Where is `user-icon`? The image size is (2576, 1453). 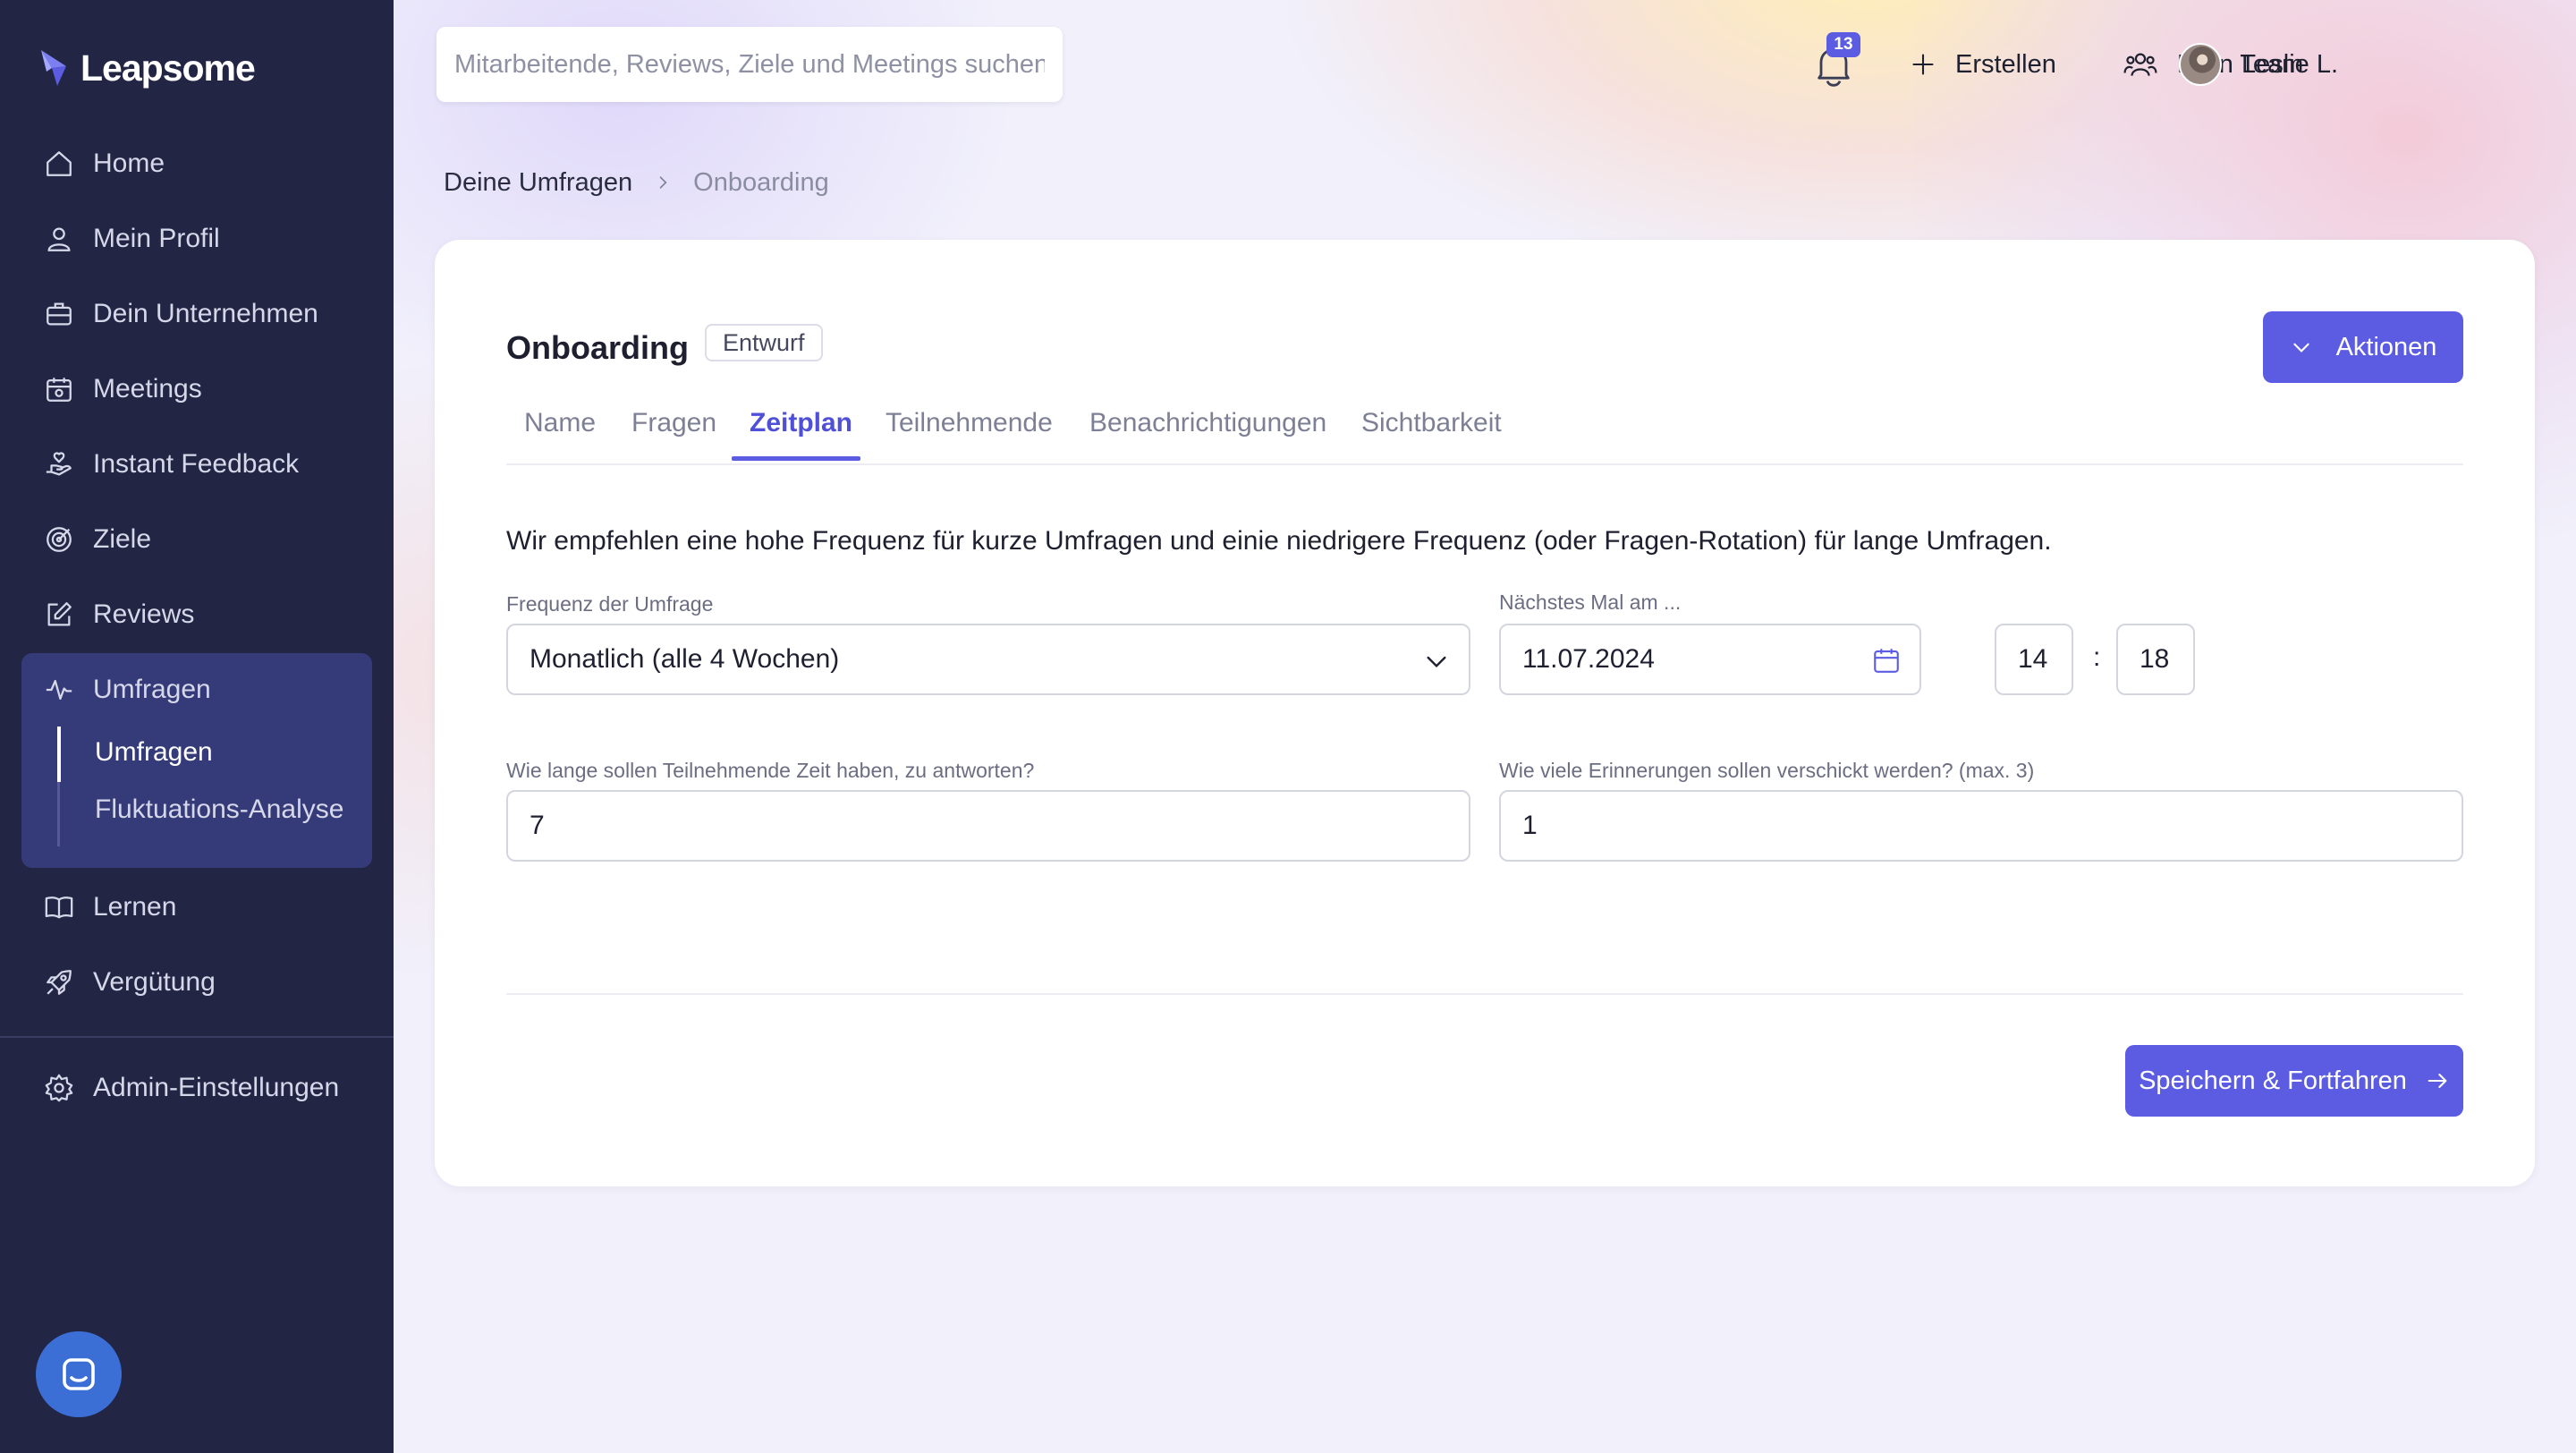 user-icon is located at coordinates (59, 239).